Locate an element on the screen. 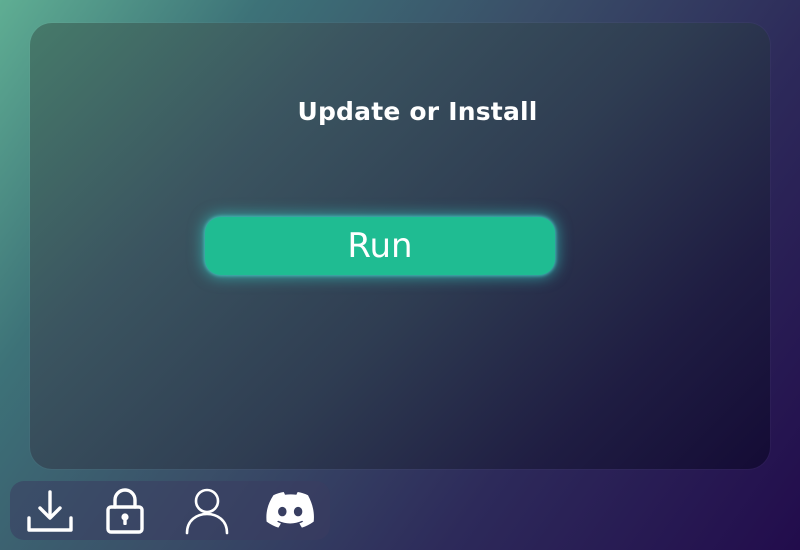  user-icon is located at coordinates (207, 511).